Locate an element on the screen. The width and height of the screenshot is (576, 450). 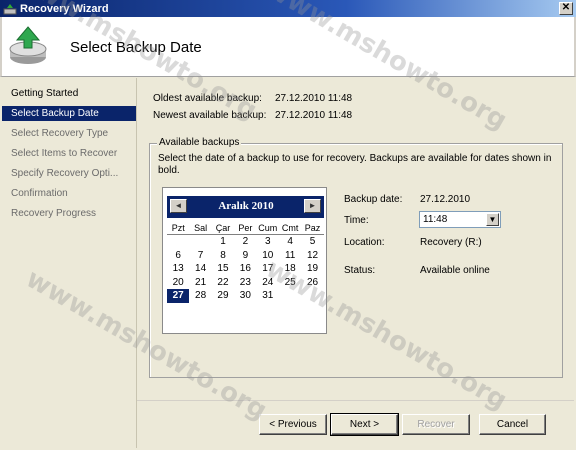
calendar-week-row: 12345 is located at coordinates (245, 242).